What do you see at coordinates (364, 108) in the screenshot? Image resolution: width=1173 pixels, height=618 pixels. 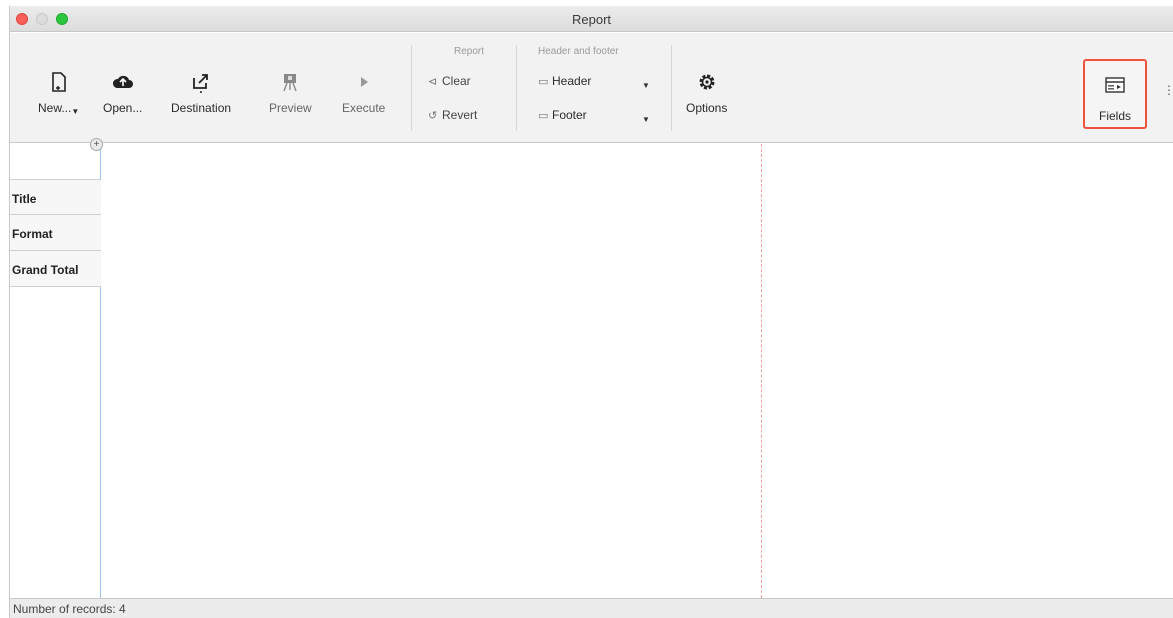 I see `execute-button-label: Execute` at bounding box center [364, 108].